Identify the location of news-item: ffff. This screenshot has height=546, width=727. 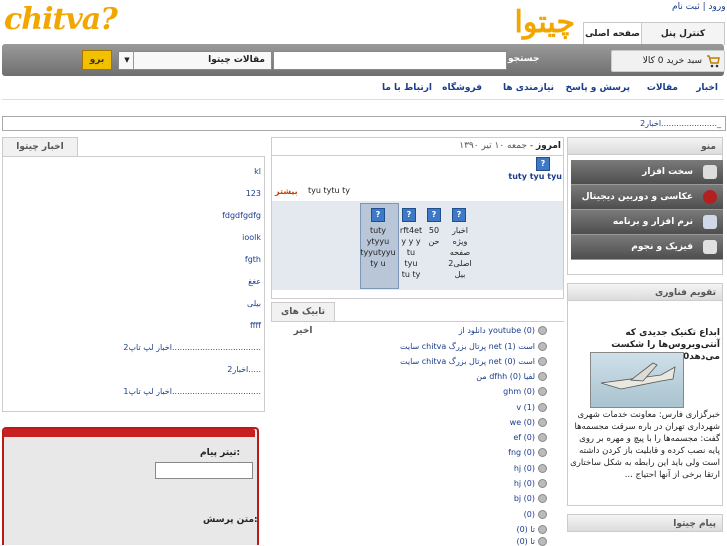
(255, 325).